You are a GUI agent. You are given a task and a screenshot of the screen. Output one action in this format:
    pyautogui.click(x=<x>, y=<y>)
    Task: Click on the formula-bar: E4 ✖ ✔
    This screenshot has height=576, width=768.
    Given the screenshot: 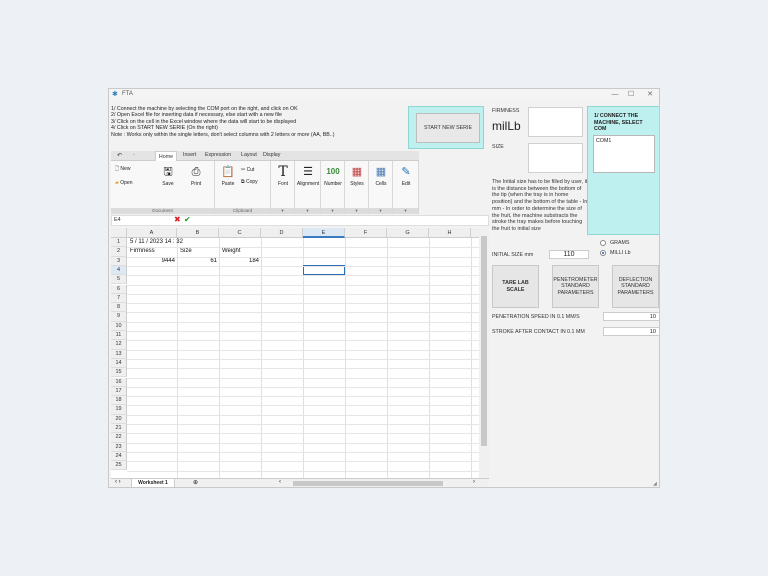 What is the action you would take?
    pyautogui.click(x=300, y=220)
    